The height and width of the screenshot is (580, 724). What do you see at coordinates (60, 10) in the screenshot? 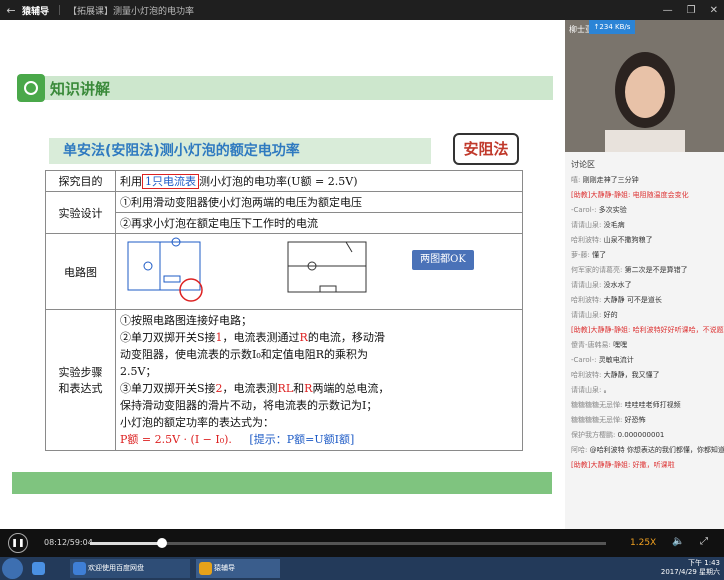
I see `title-divider` at bounding box center [60, 10].